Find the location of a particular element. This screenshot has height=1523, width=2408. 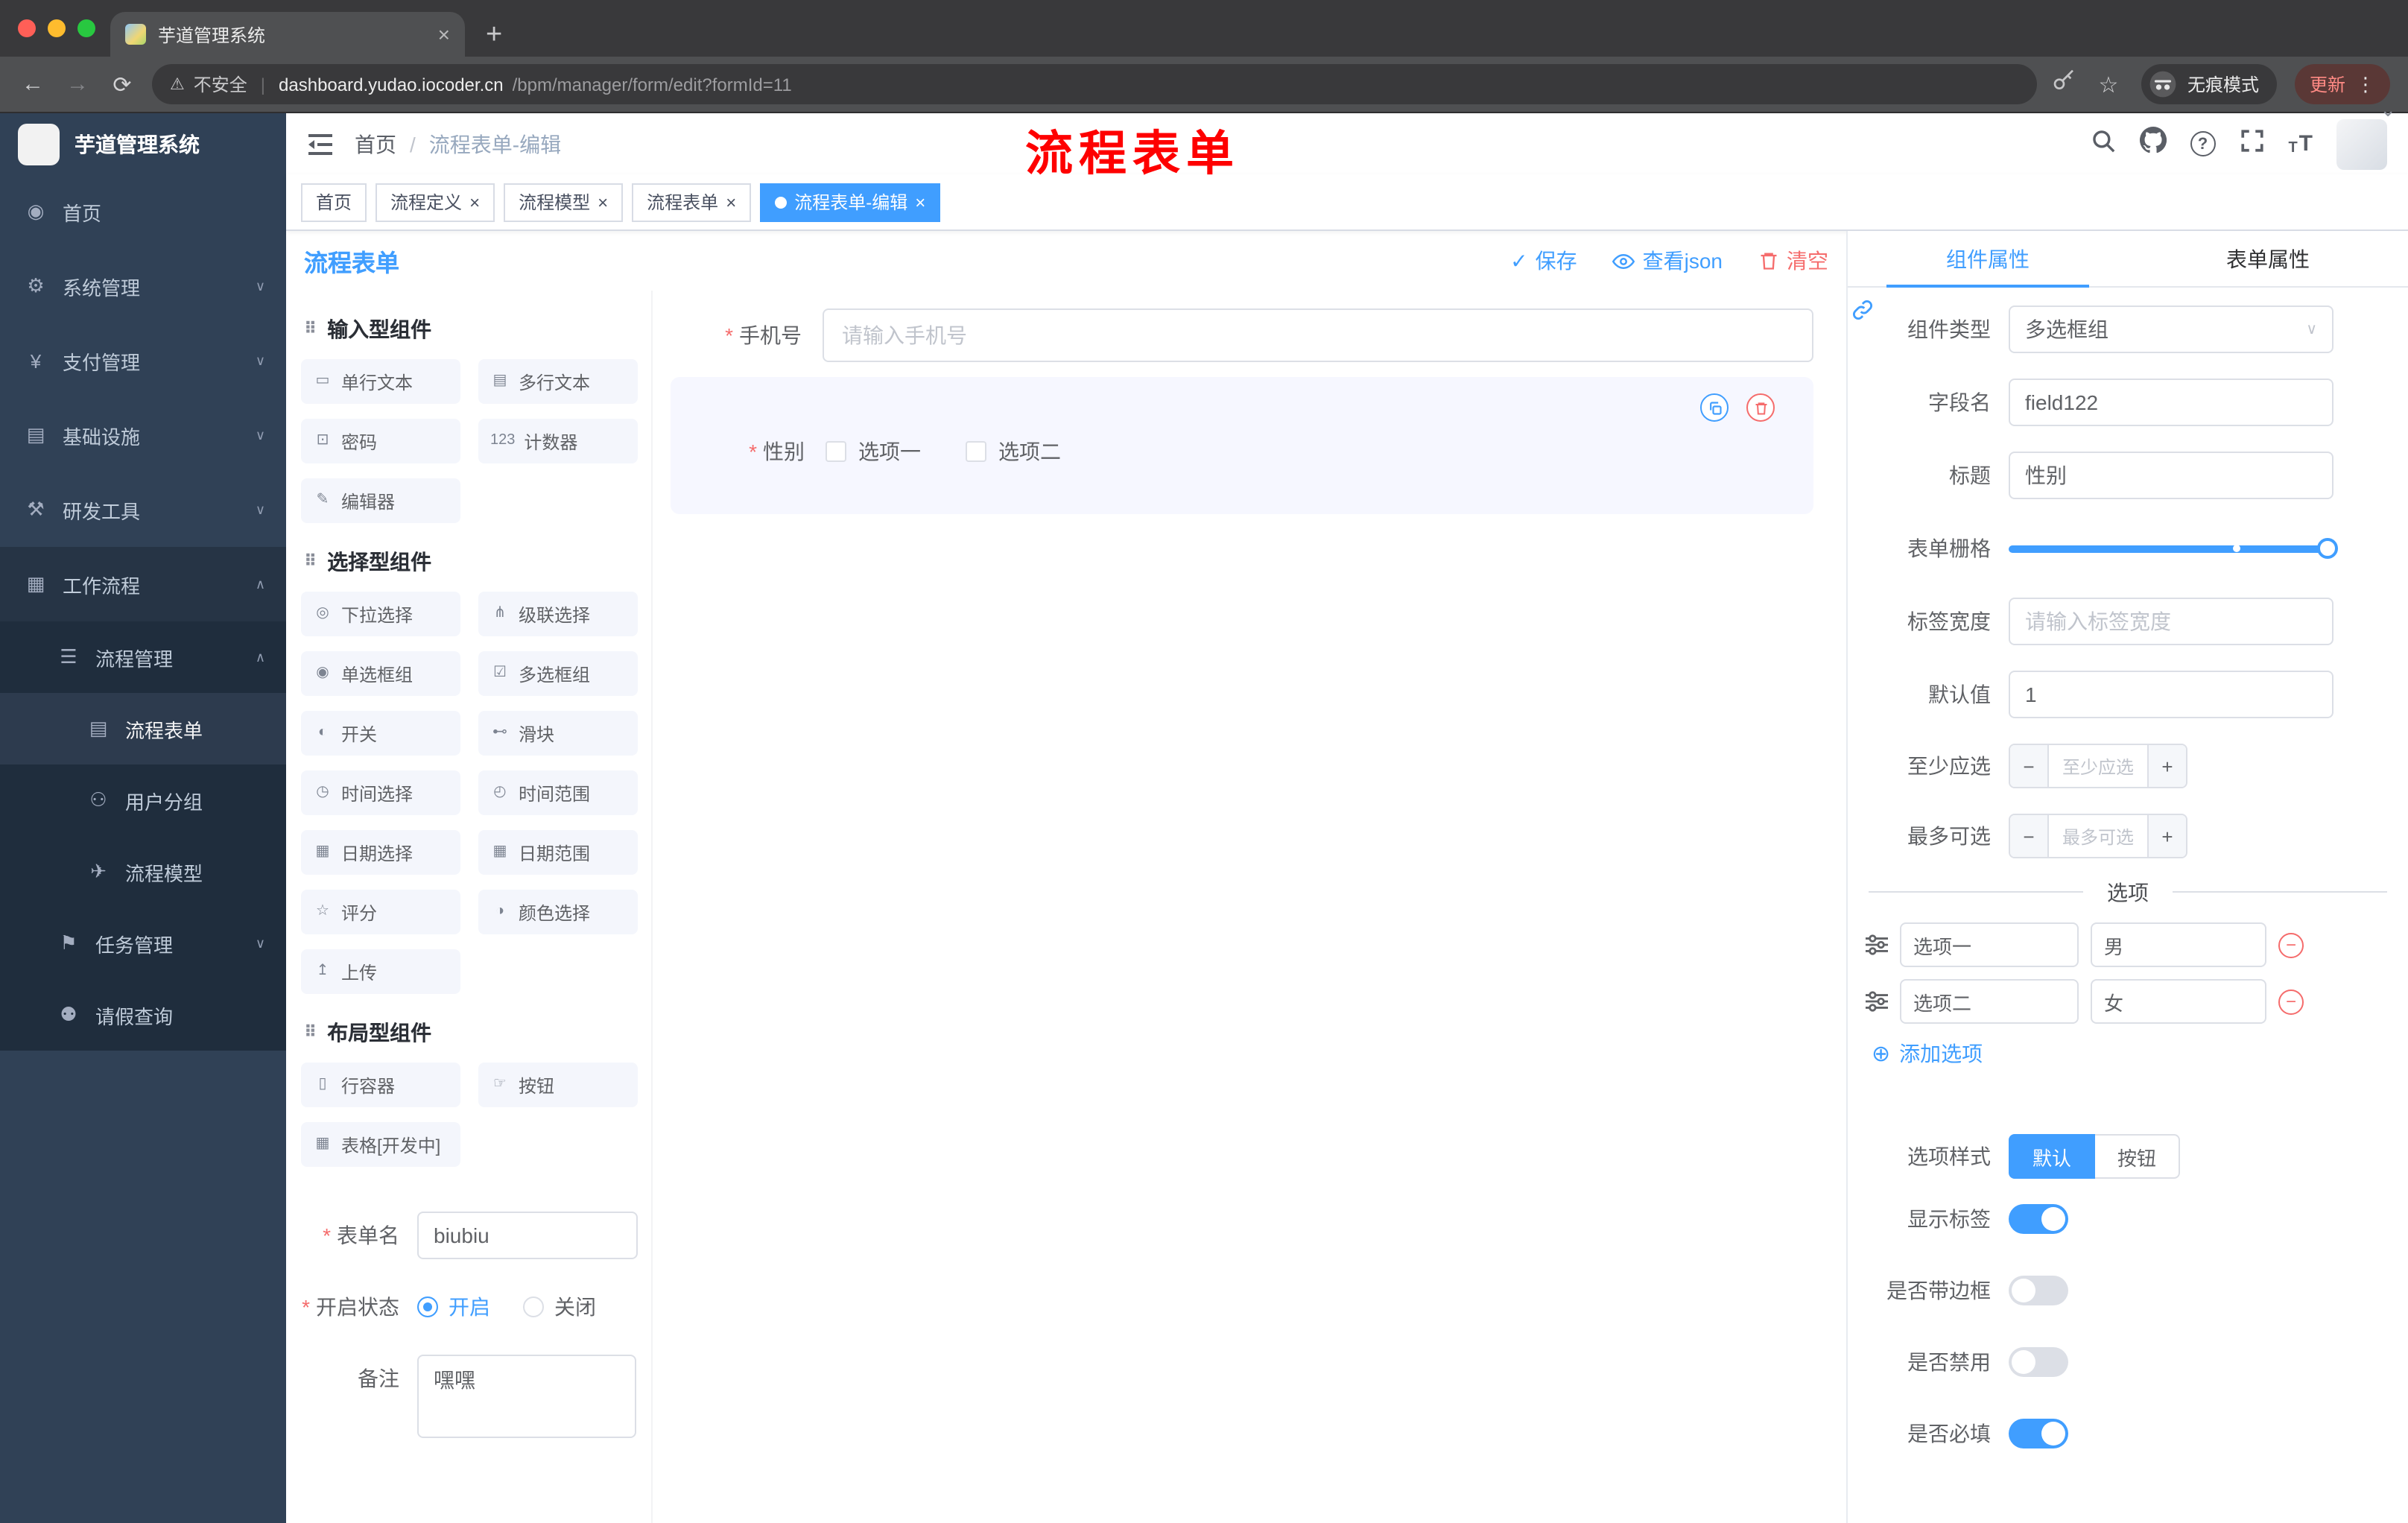

chip-table: ▦ 表格[开发中] is located at coordinates (380, 1145).